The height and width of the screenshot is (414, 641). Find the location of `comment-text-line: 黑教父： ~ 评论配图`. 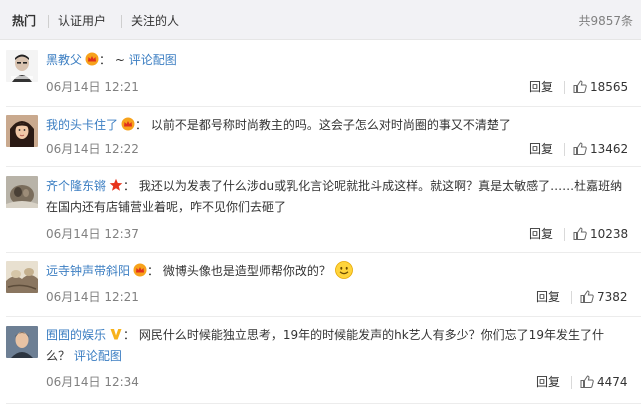

comment-text-line: 黑教父： ~ 评论配图 is located at coordinates (337, 61).